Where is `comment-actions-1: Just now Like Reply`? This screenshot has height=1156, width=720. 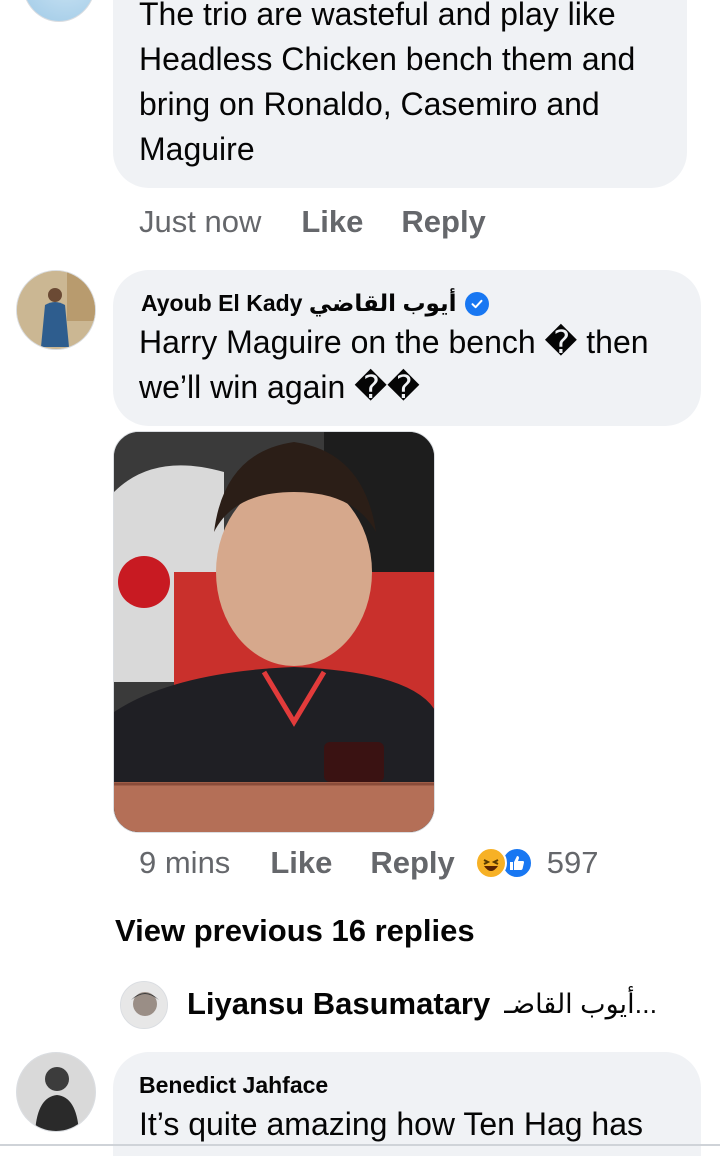 comment-actions-1: Just now Like Reply is located at coordinates (312, 222).